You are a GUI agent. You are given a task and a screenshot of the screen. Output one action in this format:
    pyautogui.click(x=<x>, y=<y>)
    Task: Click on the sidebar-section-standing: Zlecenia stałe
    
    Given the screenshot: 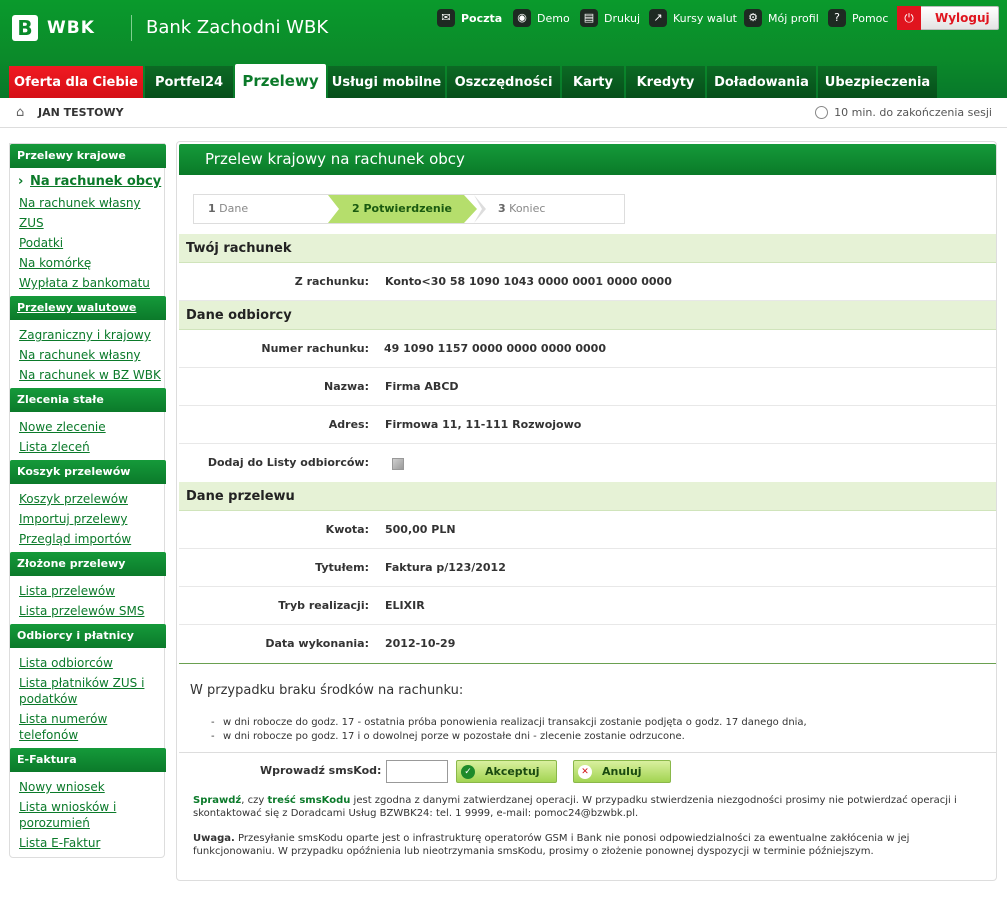 What is the action you would take?
    pyautogui.click(x=88, y=400)
    